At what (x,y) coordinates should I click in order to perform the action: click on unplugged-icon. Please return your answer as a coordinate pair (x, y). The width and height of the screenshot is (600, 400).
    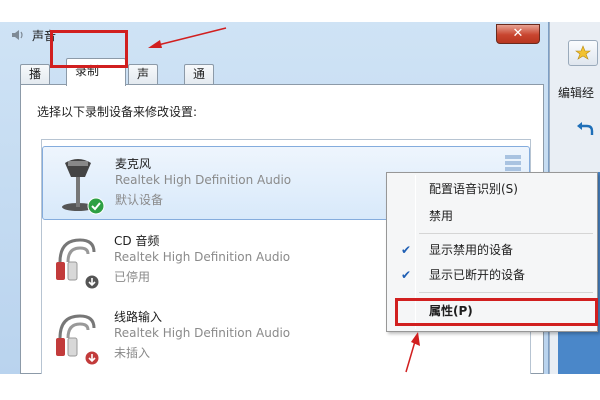
    Looking at the image, I should click on (92, 358).